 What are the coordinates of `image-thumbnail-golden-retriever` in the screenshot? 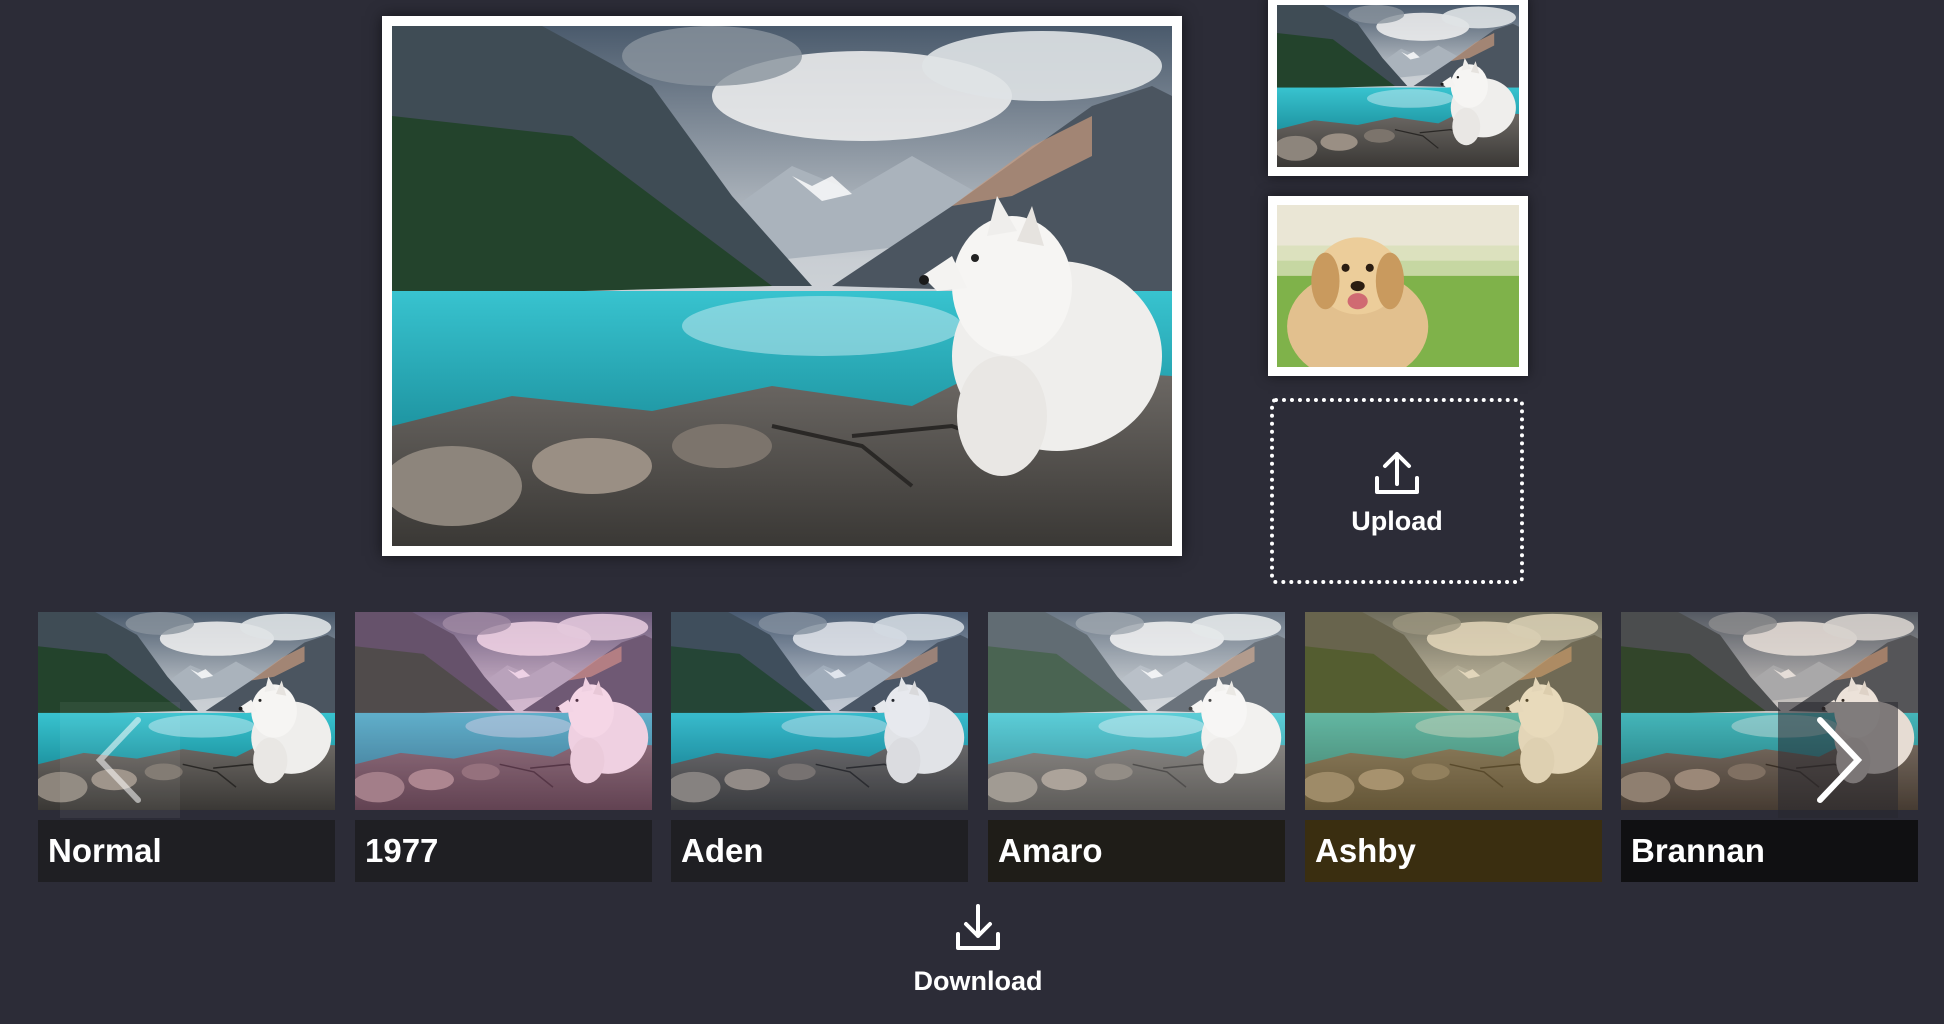 It's located at (1398, 286).